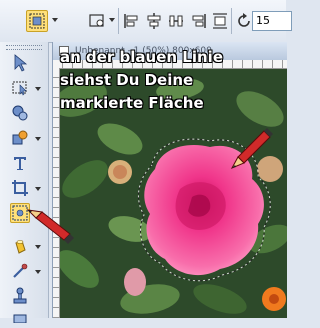 This screenshot has height=328, width=320. I want to click on caption-line-2: siehst Du Deine, so click(127, 80).